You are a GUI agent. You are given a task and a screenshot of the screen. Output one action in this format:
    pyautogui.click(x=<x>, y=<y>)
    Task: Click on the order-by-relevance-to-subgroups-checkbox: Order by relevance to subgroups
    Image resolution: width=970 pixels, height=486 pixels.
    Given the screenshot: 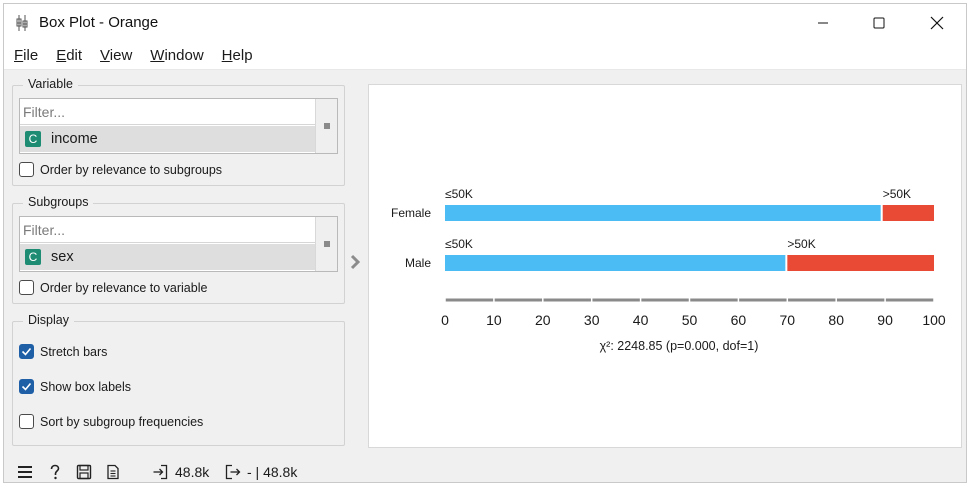 What is the action you would take?
    pyautogui.click(x=120, y=169)
    